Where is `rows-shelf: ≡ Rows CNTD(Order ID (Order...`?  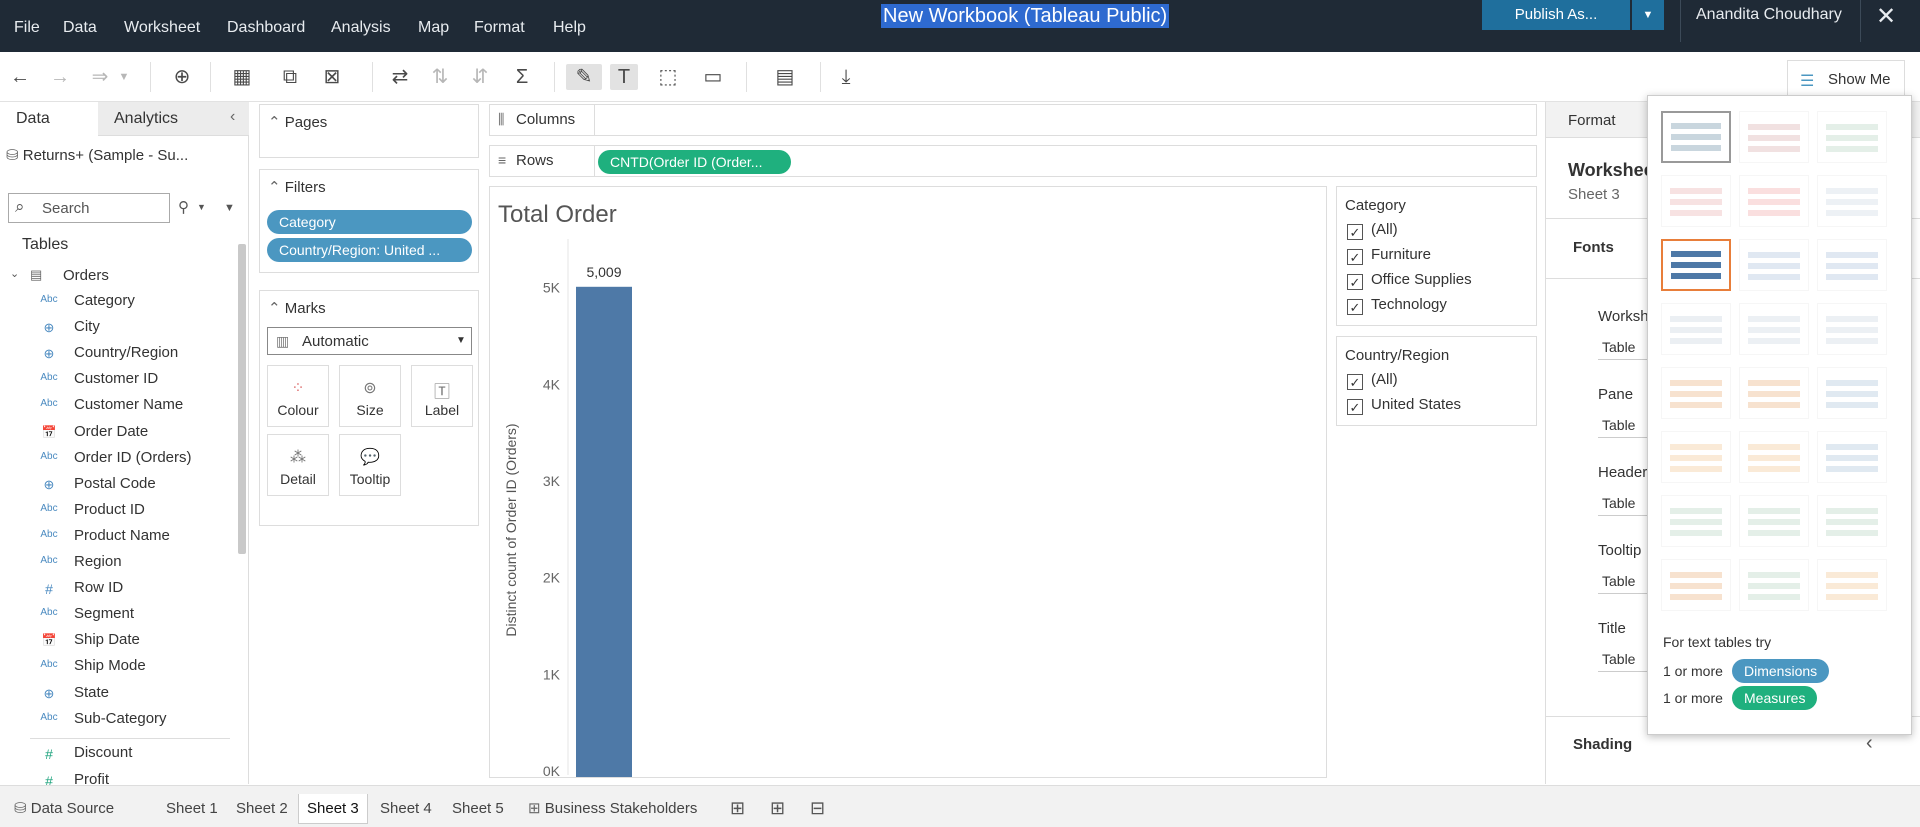
rows-shelf: ≡ Rows CNTD(Order ID (Order... is located at coordinates (1013, 161).